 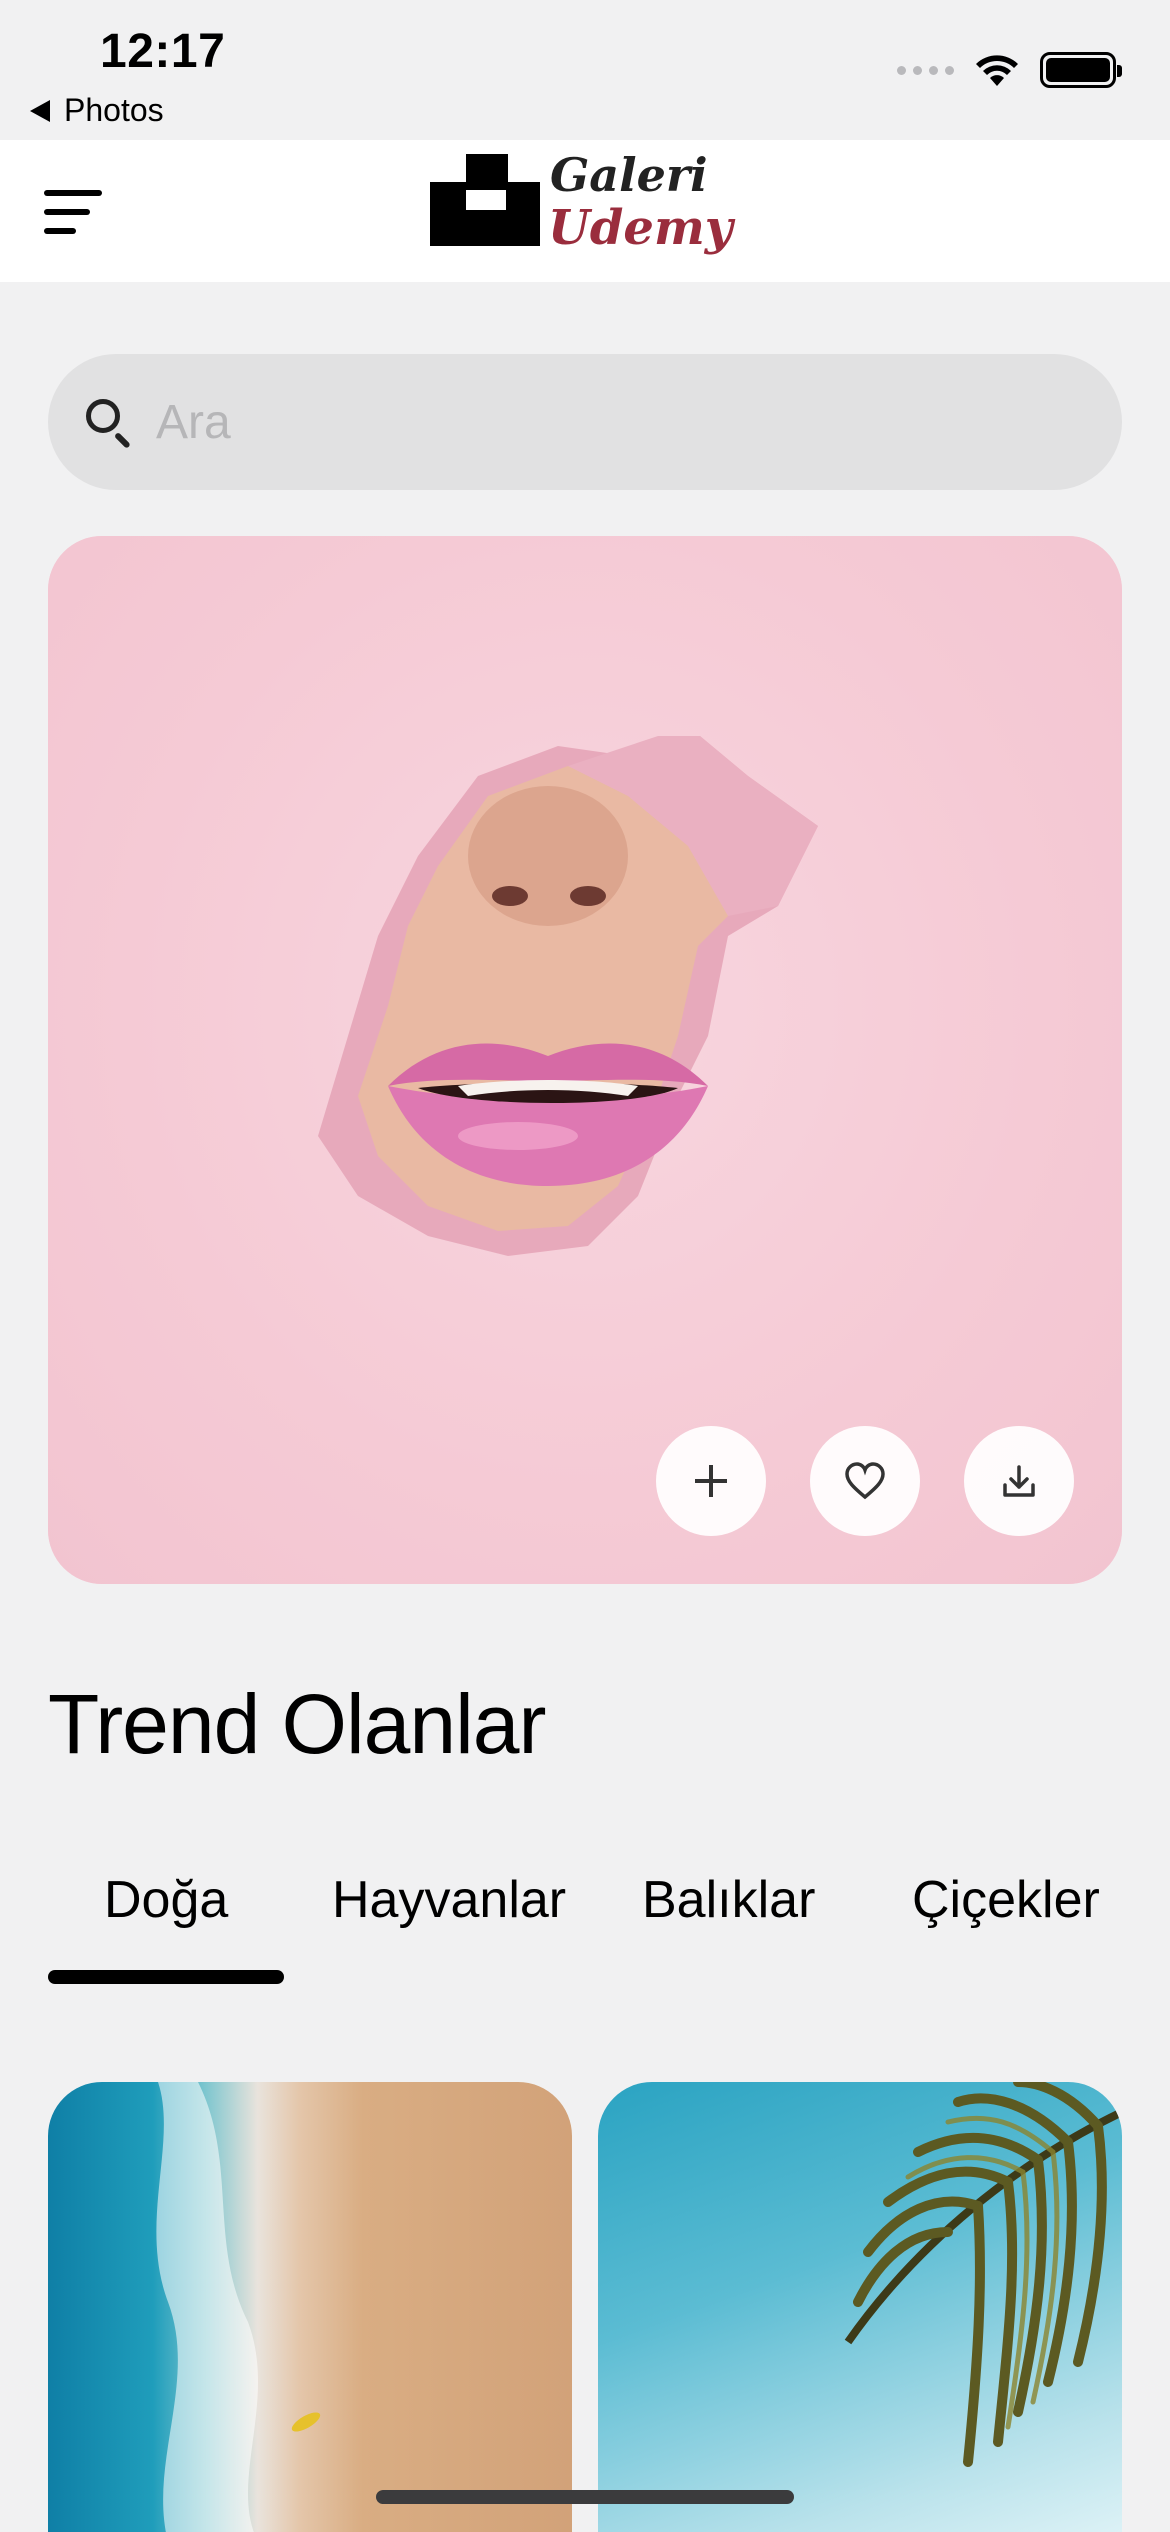 What do you see at coordinates (166, 1900) in the screenshot?
I see `tab-doga: Doğa` at bounding box center [166, 1900].